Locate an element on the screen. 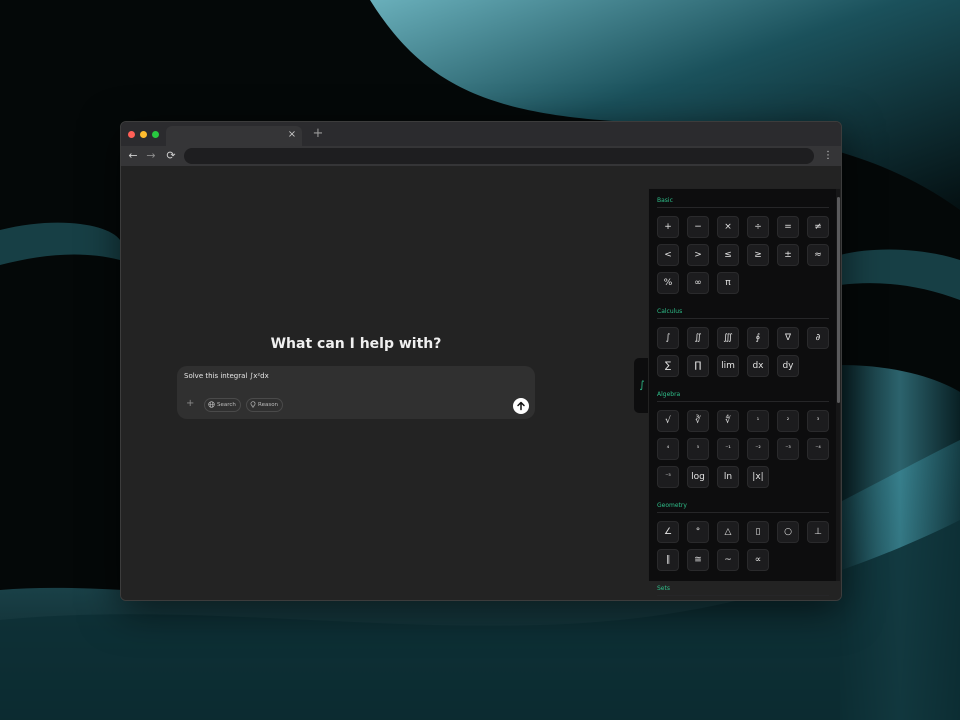  section-title-sets: Sets is located at coordinates (663, 588).